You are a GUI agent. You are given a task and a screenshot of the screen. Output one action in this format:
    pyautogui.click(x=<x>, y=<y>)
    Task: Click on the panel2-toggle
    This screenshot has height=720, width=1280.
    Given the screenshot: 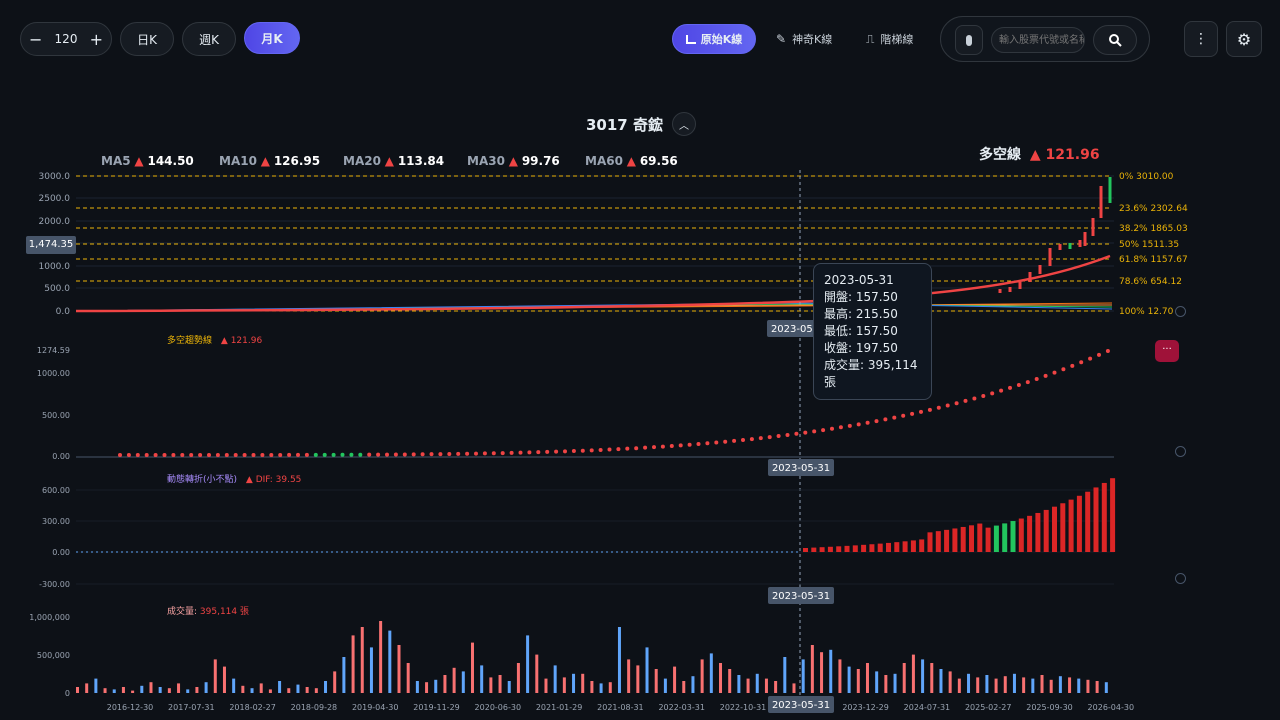 What is the action you would take?
    pyautogui.click(x=1180, y=451)
    